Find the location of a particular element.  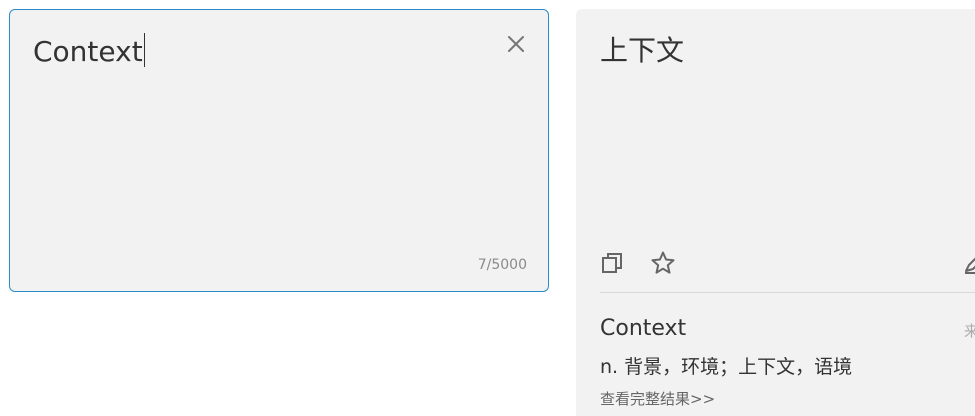

copy-button is located at coordinates (613, 263).